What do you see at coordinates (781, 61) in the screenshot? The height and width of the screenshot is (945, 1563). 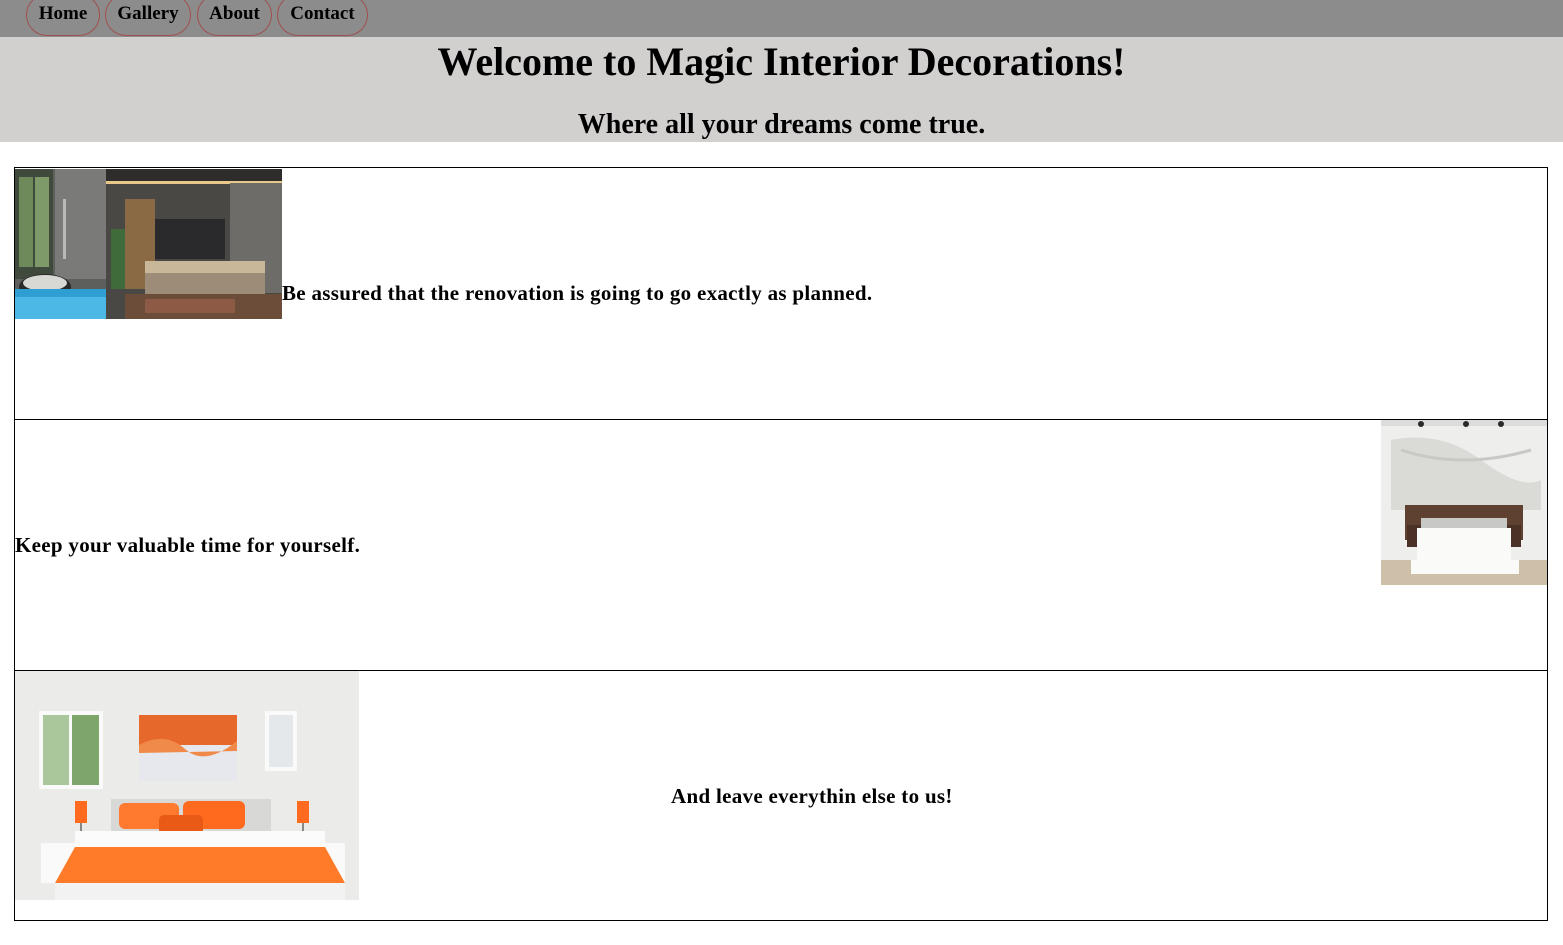 I see `page-title: Welcome to Magic Interior Decorations!` at bounding box center [781, 61].